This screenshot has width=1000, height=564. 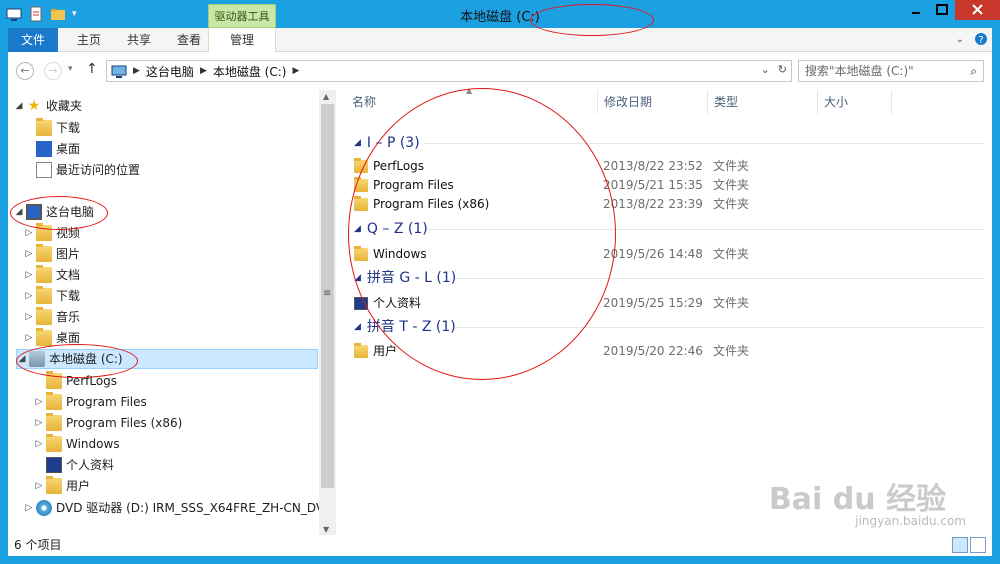 What do you see at coordinates (80, 381) in the screenshot?
I see `tree-item-perflogs: PerfLogs` at bounding box center [80, 381].